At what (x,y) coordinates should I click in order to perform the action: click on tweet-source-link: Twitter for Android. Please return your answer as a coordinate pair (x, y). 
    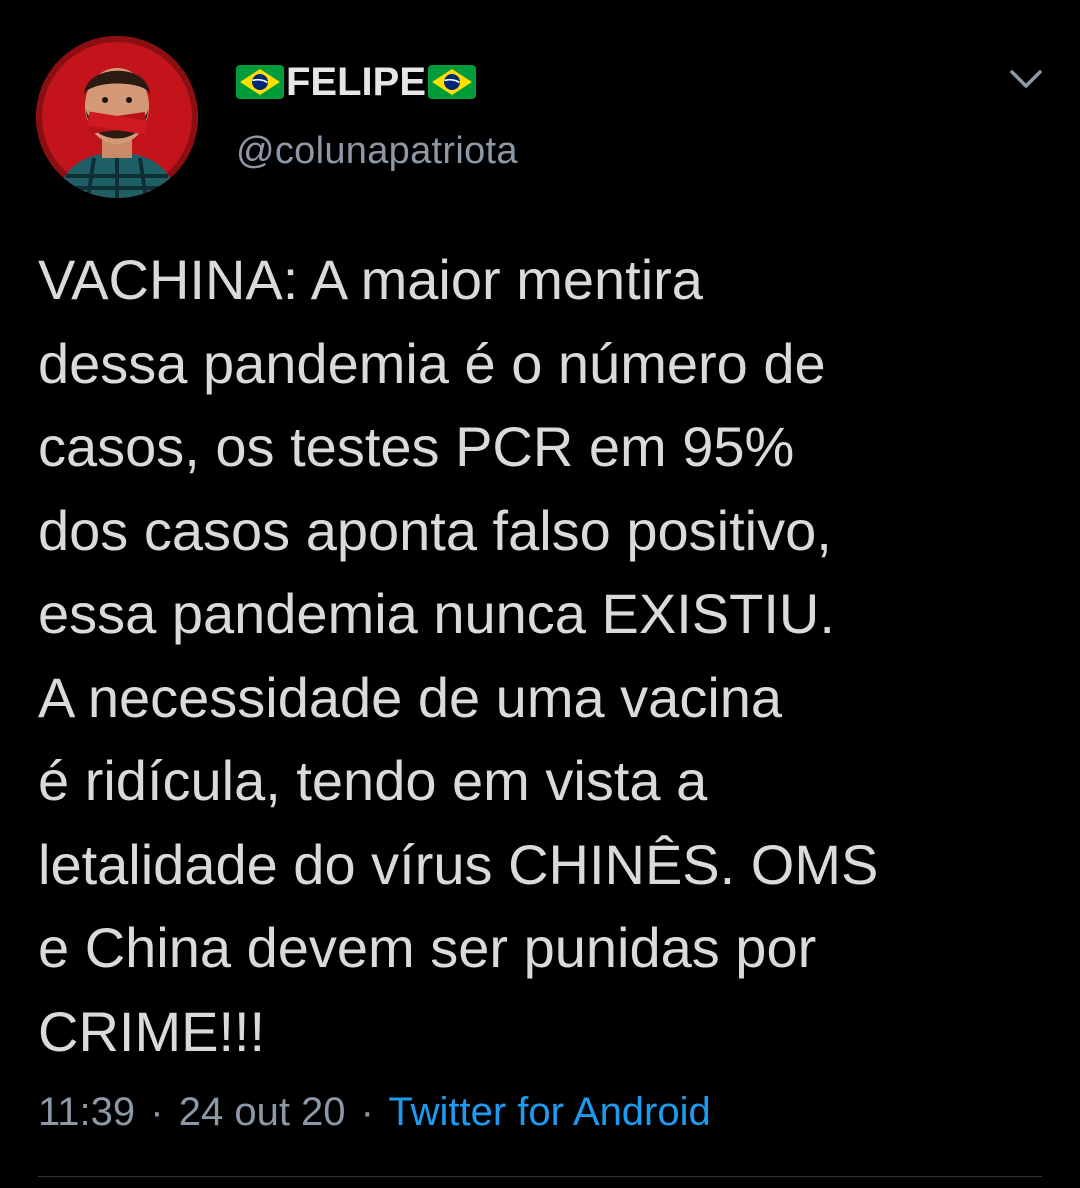
    Looking at the image, I should click on (549, 1112).